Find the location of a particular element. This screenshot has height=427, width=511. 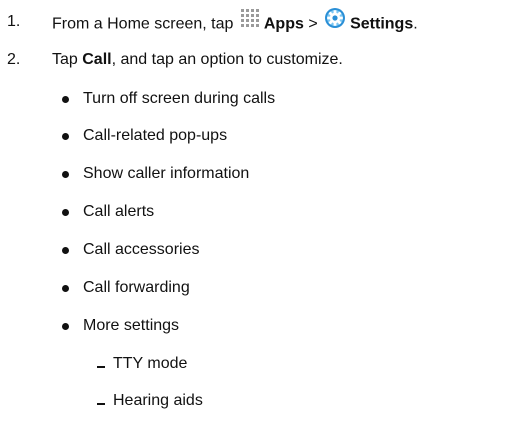

step-number: 2. is located at coordinates (14, 59).